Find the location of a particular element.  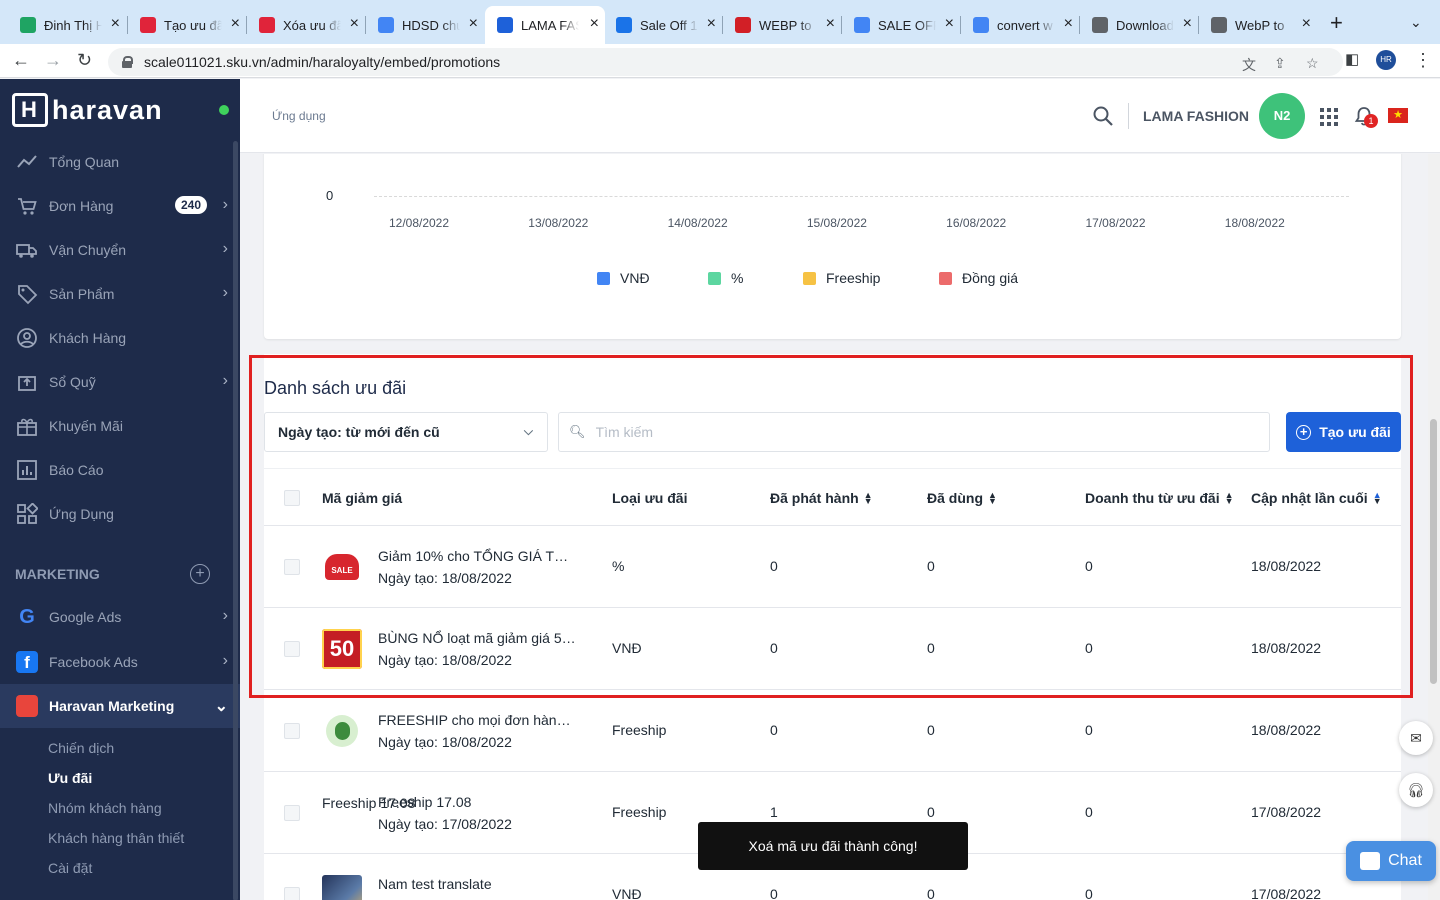

profile-avatar: HR is located at coordinates (1386, 60).